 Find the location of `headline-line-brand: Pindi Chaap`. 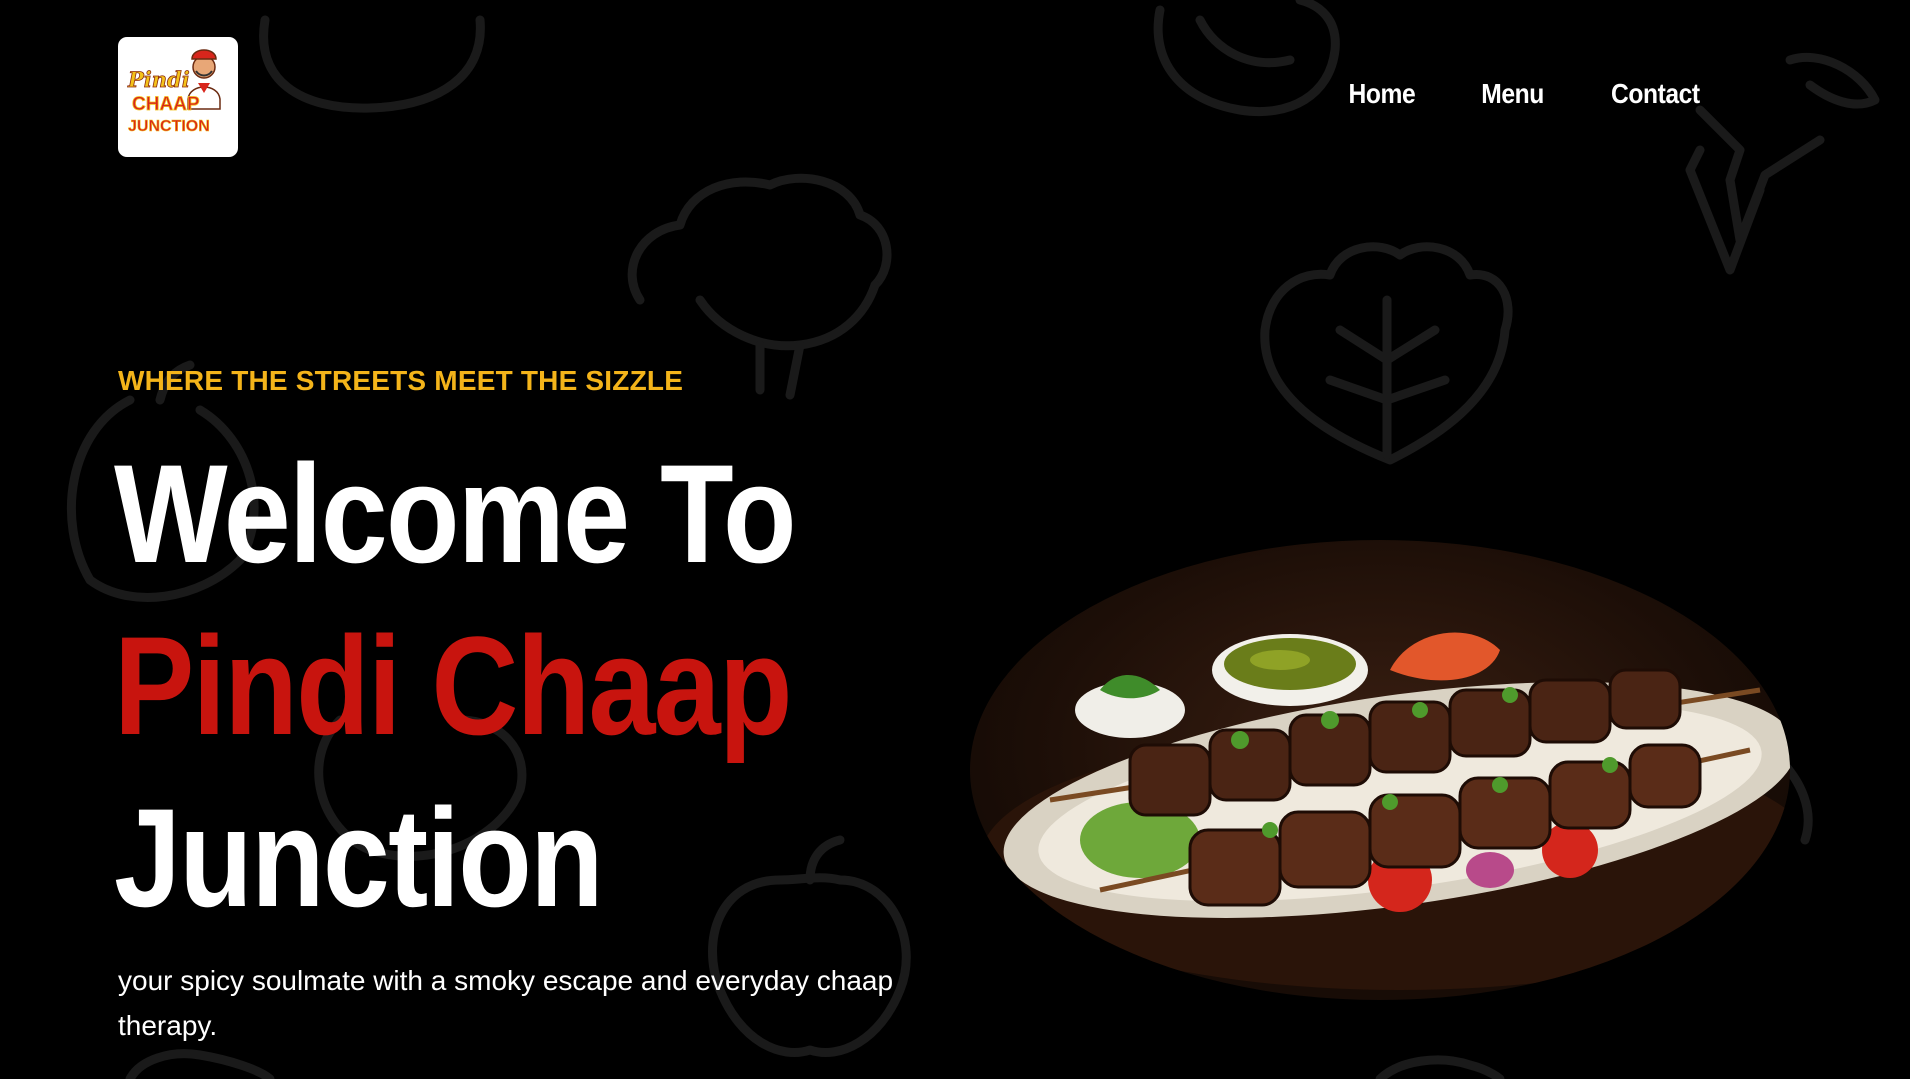

headline-line-brand: Pindi Chaap is located at coordinates (453, 685).